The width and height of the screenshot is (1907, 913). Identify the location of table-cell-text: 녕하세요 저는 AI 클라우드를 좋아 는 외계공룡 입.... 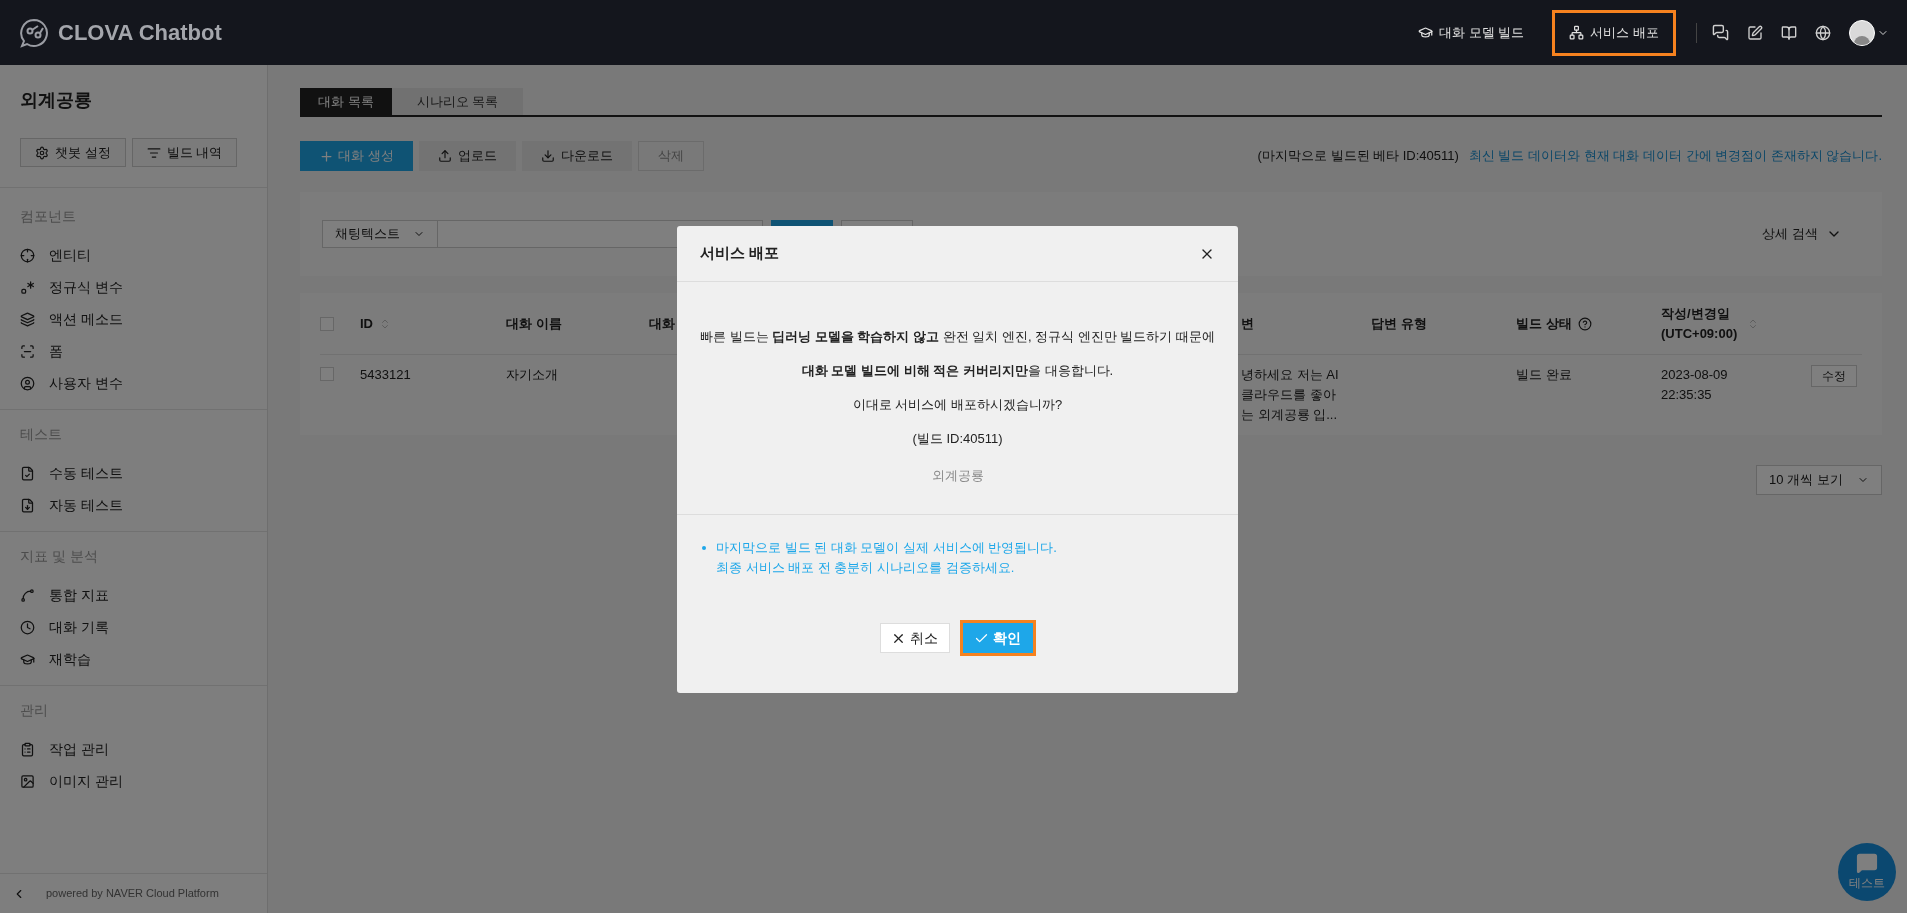
(1290, 395).